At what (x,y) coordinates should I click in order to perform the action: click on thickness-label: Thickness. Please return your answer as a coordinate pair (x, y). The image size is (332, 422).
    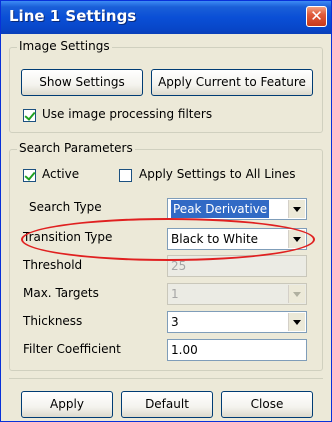
    Looking at the image, I should click on (53, 321).